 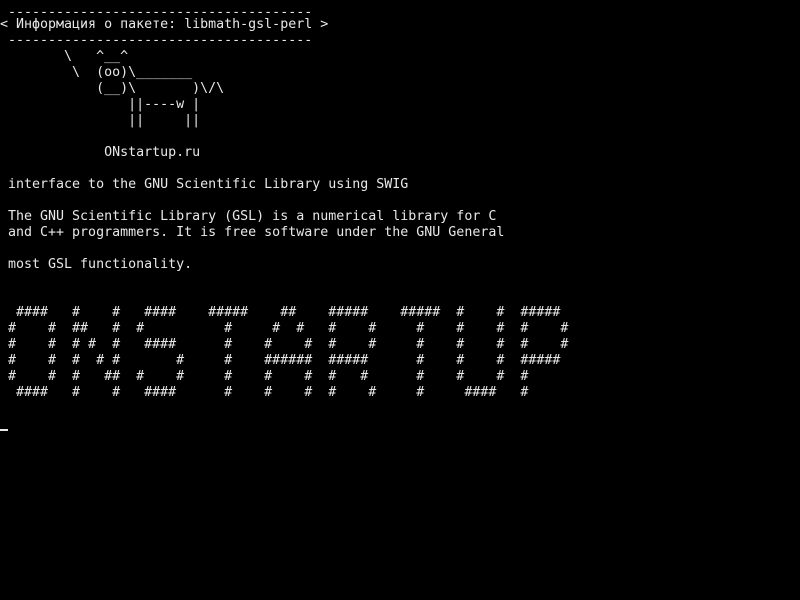 What do you see at coordinates (284, 328) in the screenshot?
I see `banner-row-2: # # ## # # # # # # # # # # # #` at bounding box center [284, 328].